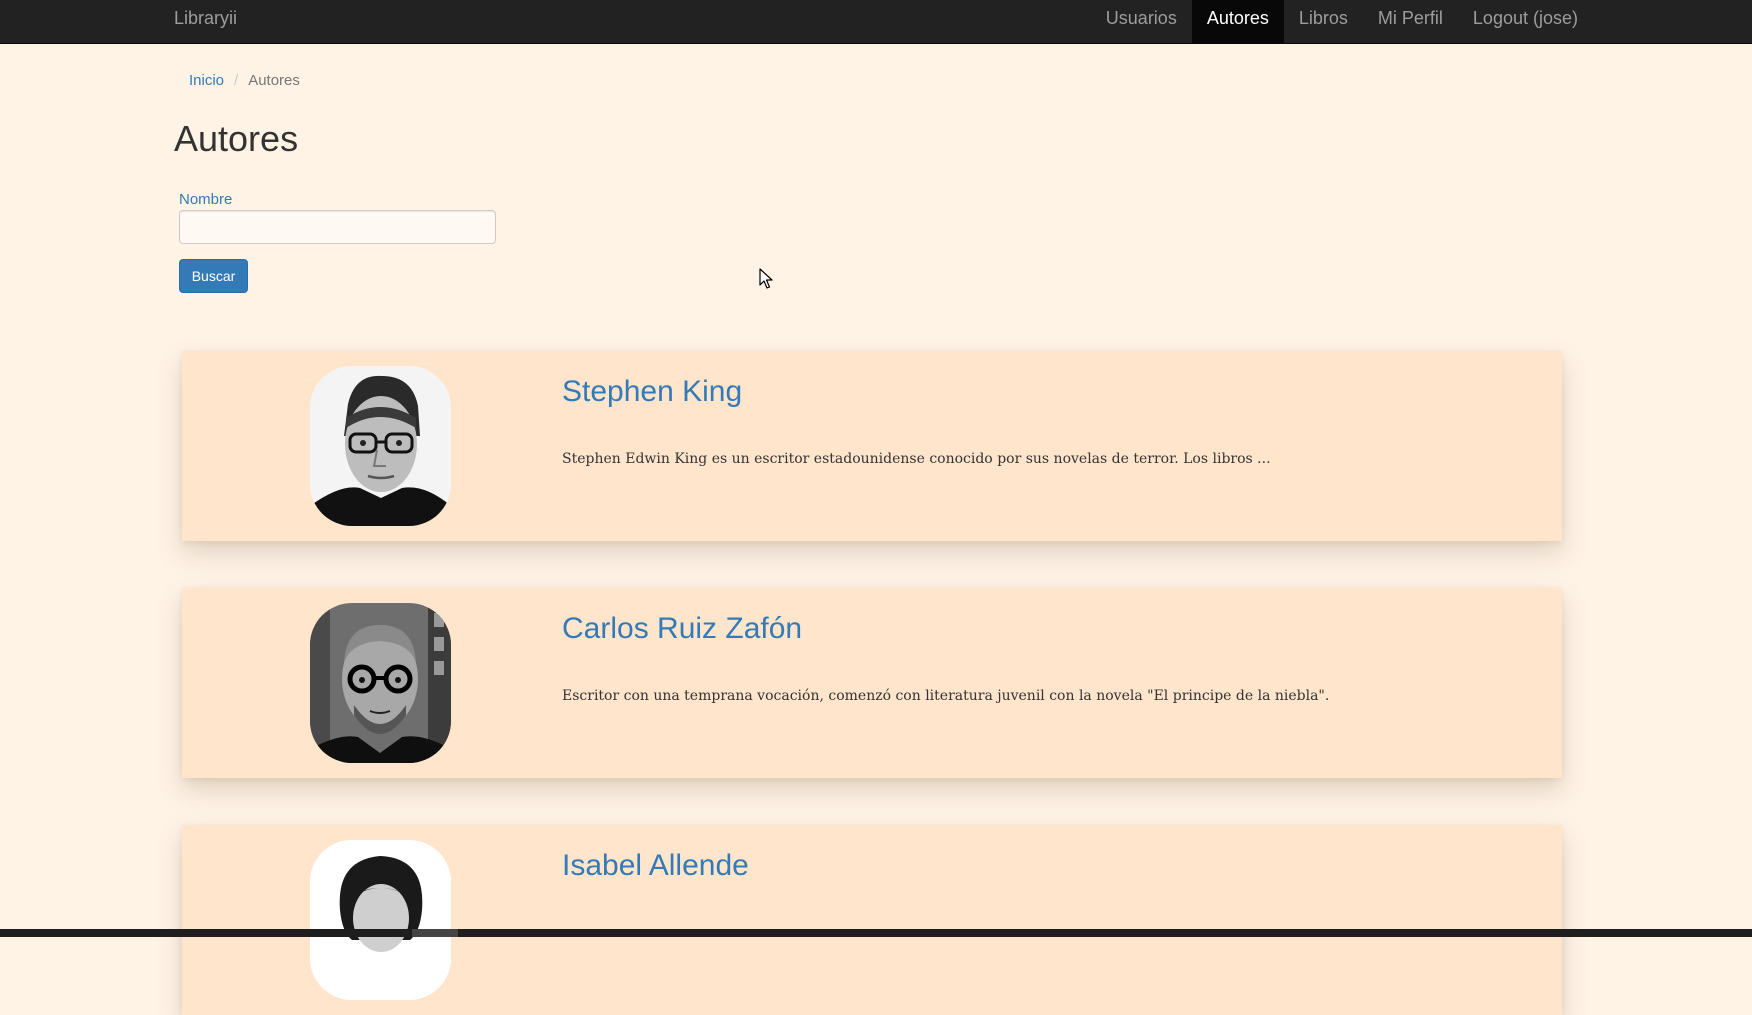  I want to click on carlos-ruiz-zafon-portrait-image, so click(380, 683).